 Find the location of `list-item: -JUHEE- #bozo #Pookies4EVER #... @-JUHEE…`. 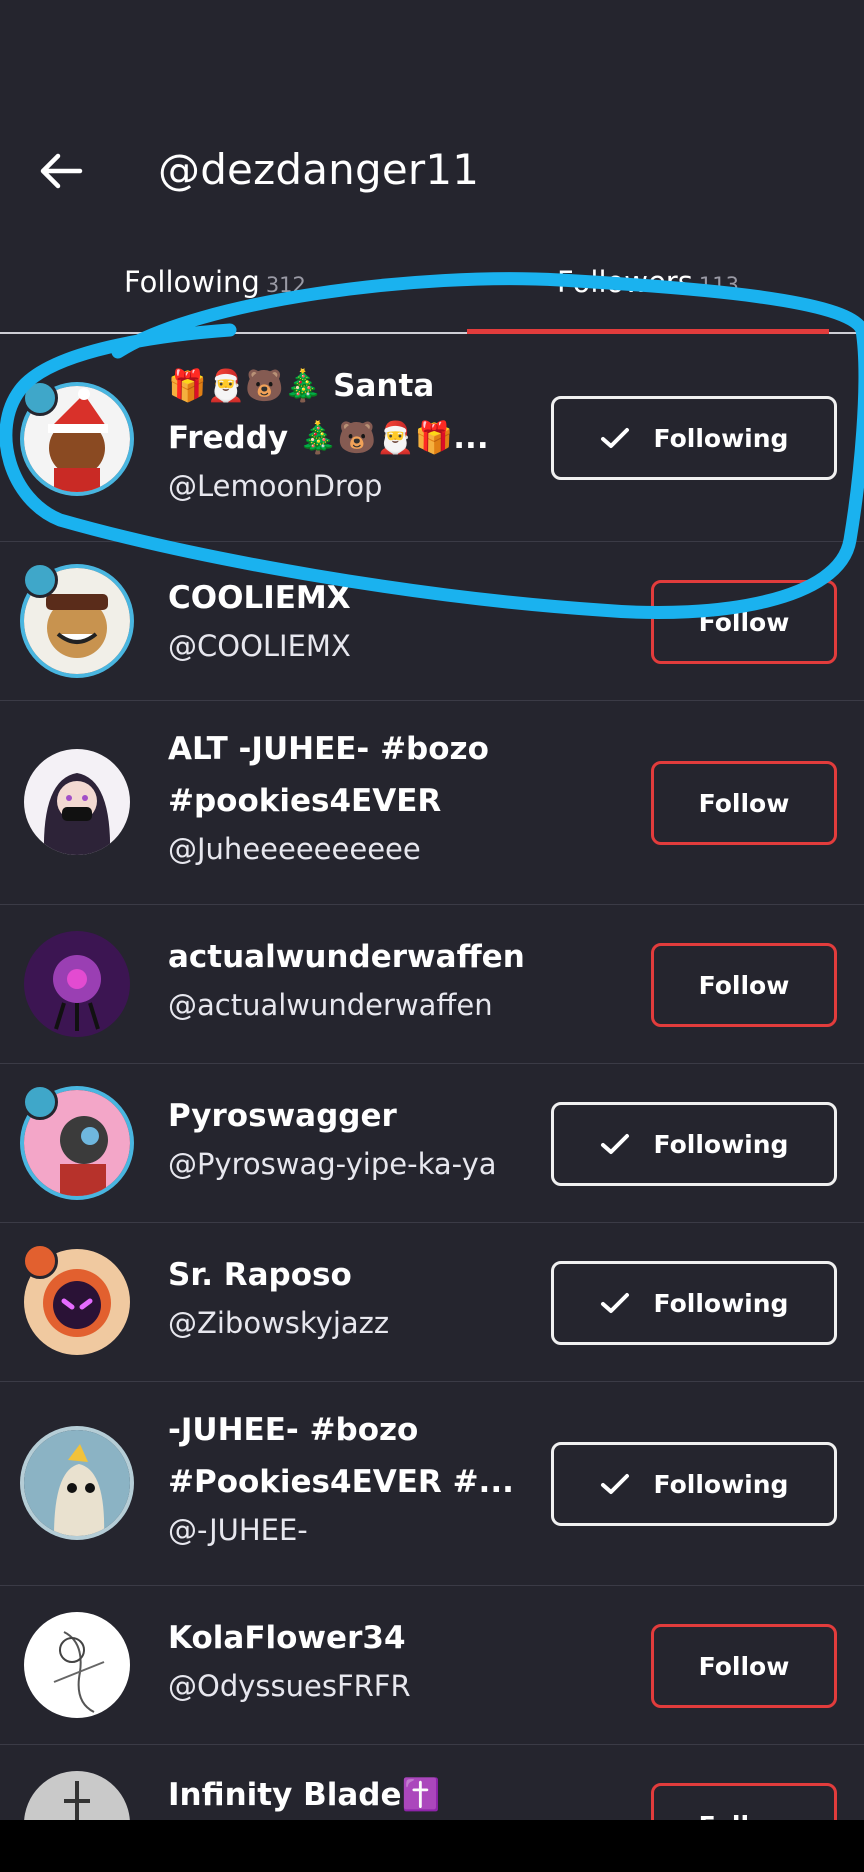

list-item: -JUHEE- #bozo #Pookies4EVER #... @-JUHEE… is located at coordinates (432, 1484).